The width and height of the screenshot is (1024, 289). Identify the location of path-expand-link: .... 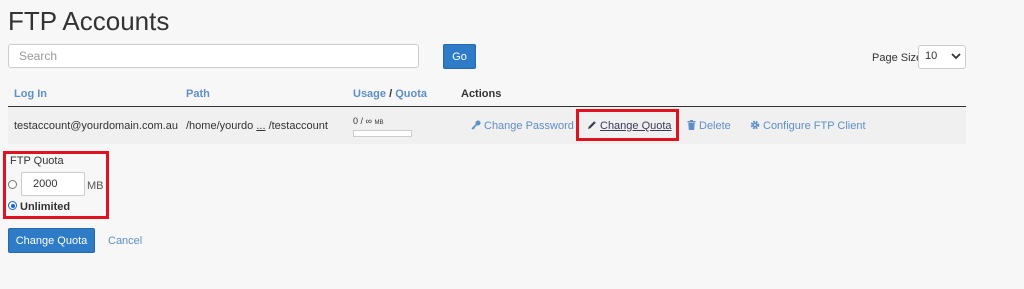
(260, 126).